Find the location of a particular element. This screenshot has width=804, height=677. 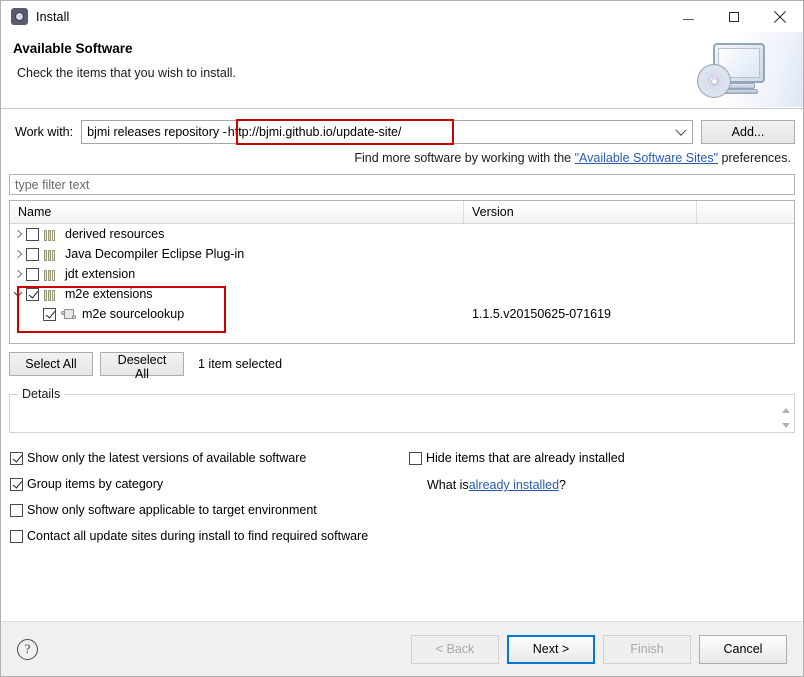

column-header-version: Version is located at coordinates (580, 212).